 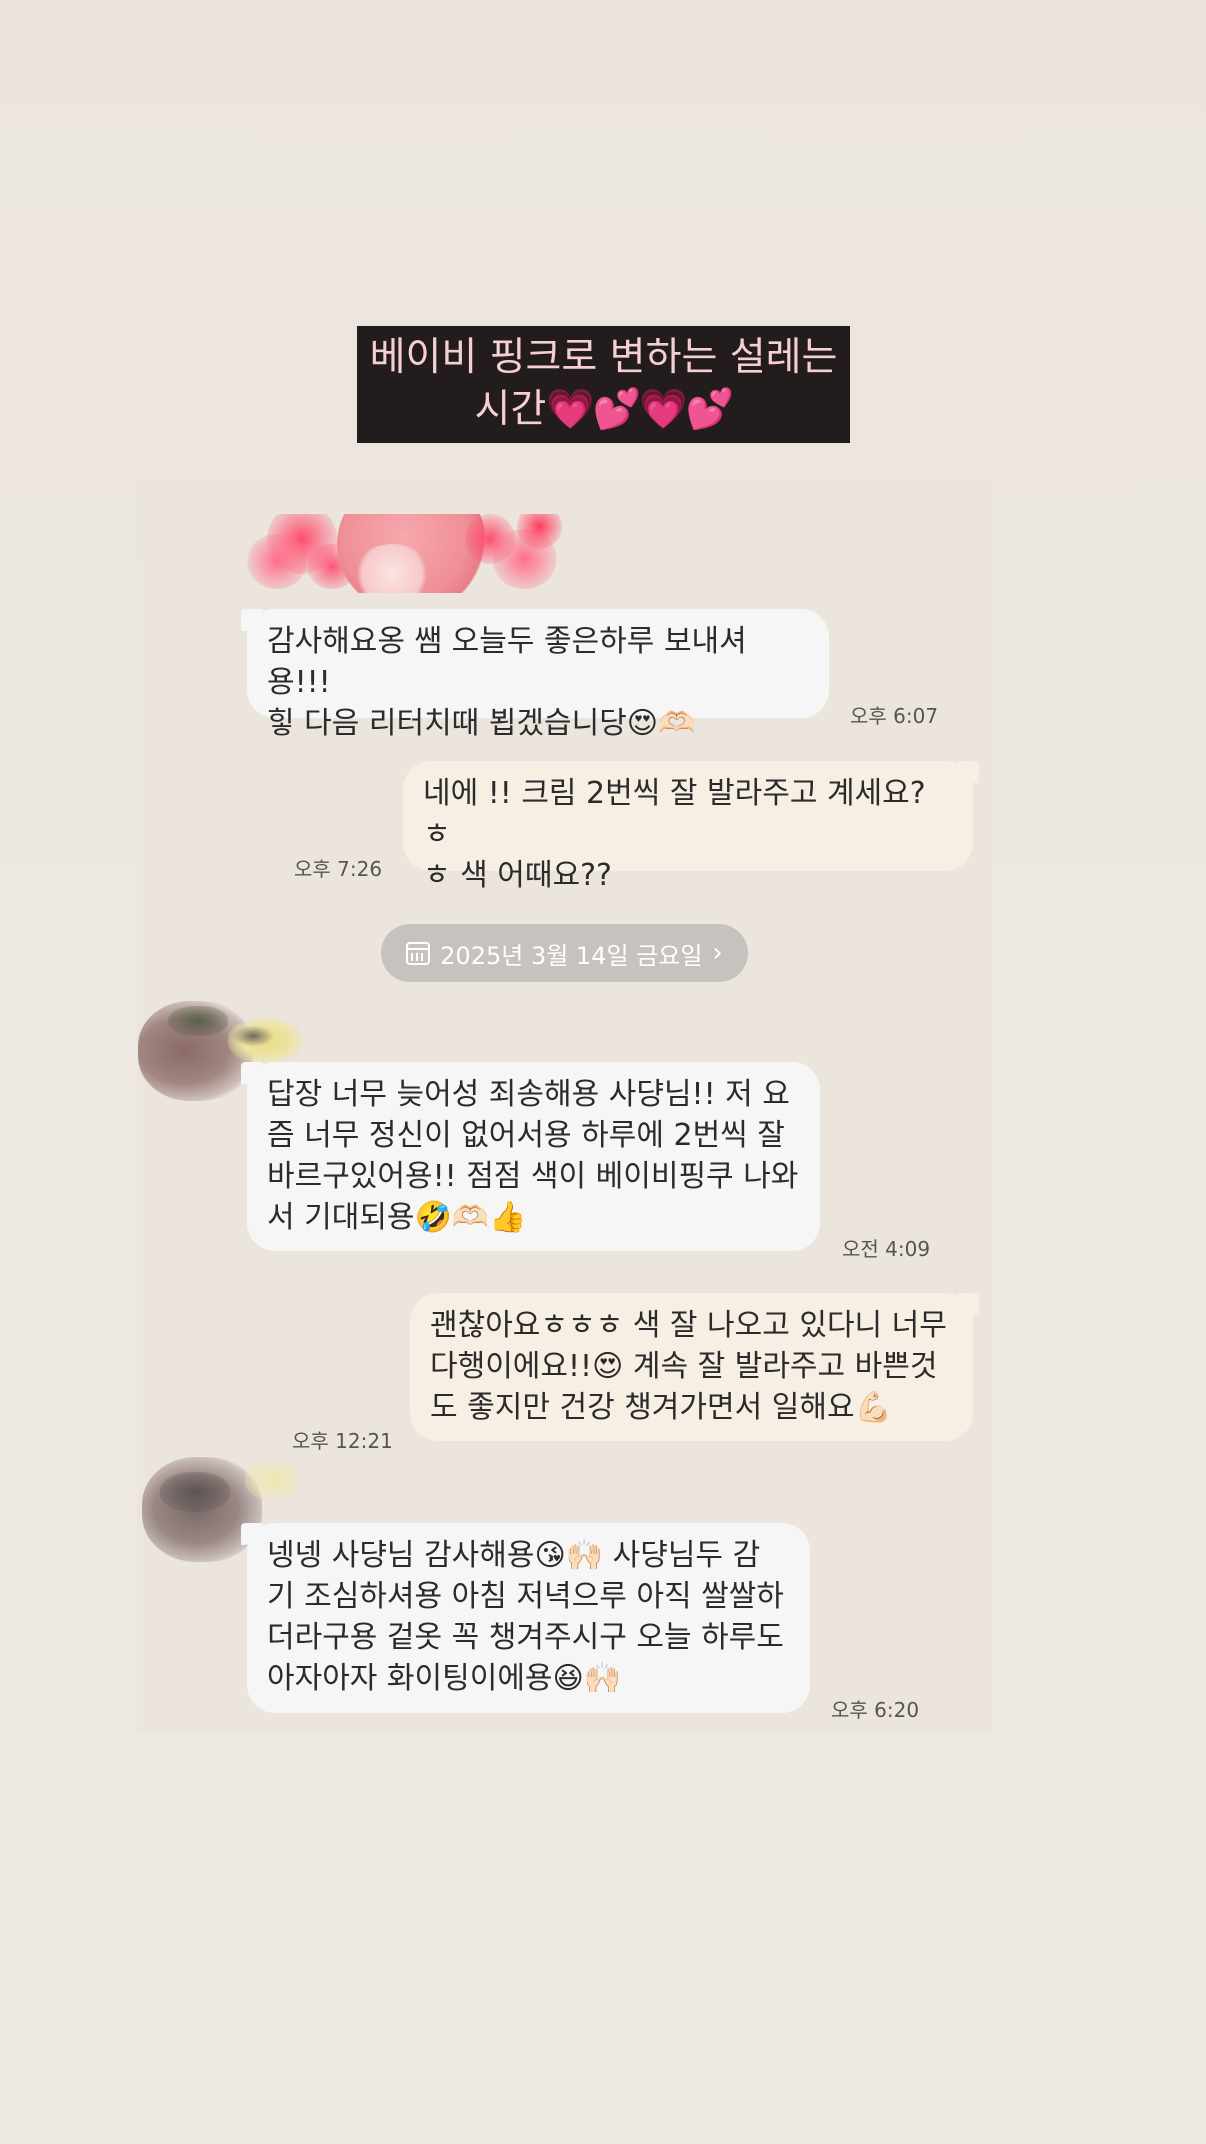 I want to click on title-banner: 베이비 핑크로 변하는 설레는 시간💗💕💗💕, so click(x=603, y=384).